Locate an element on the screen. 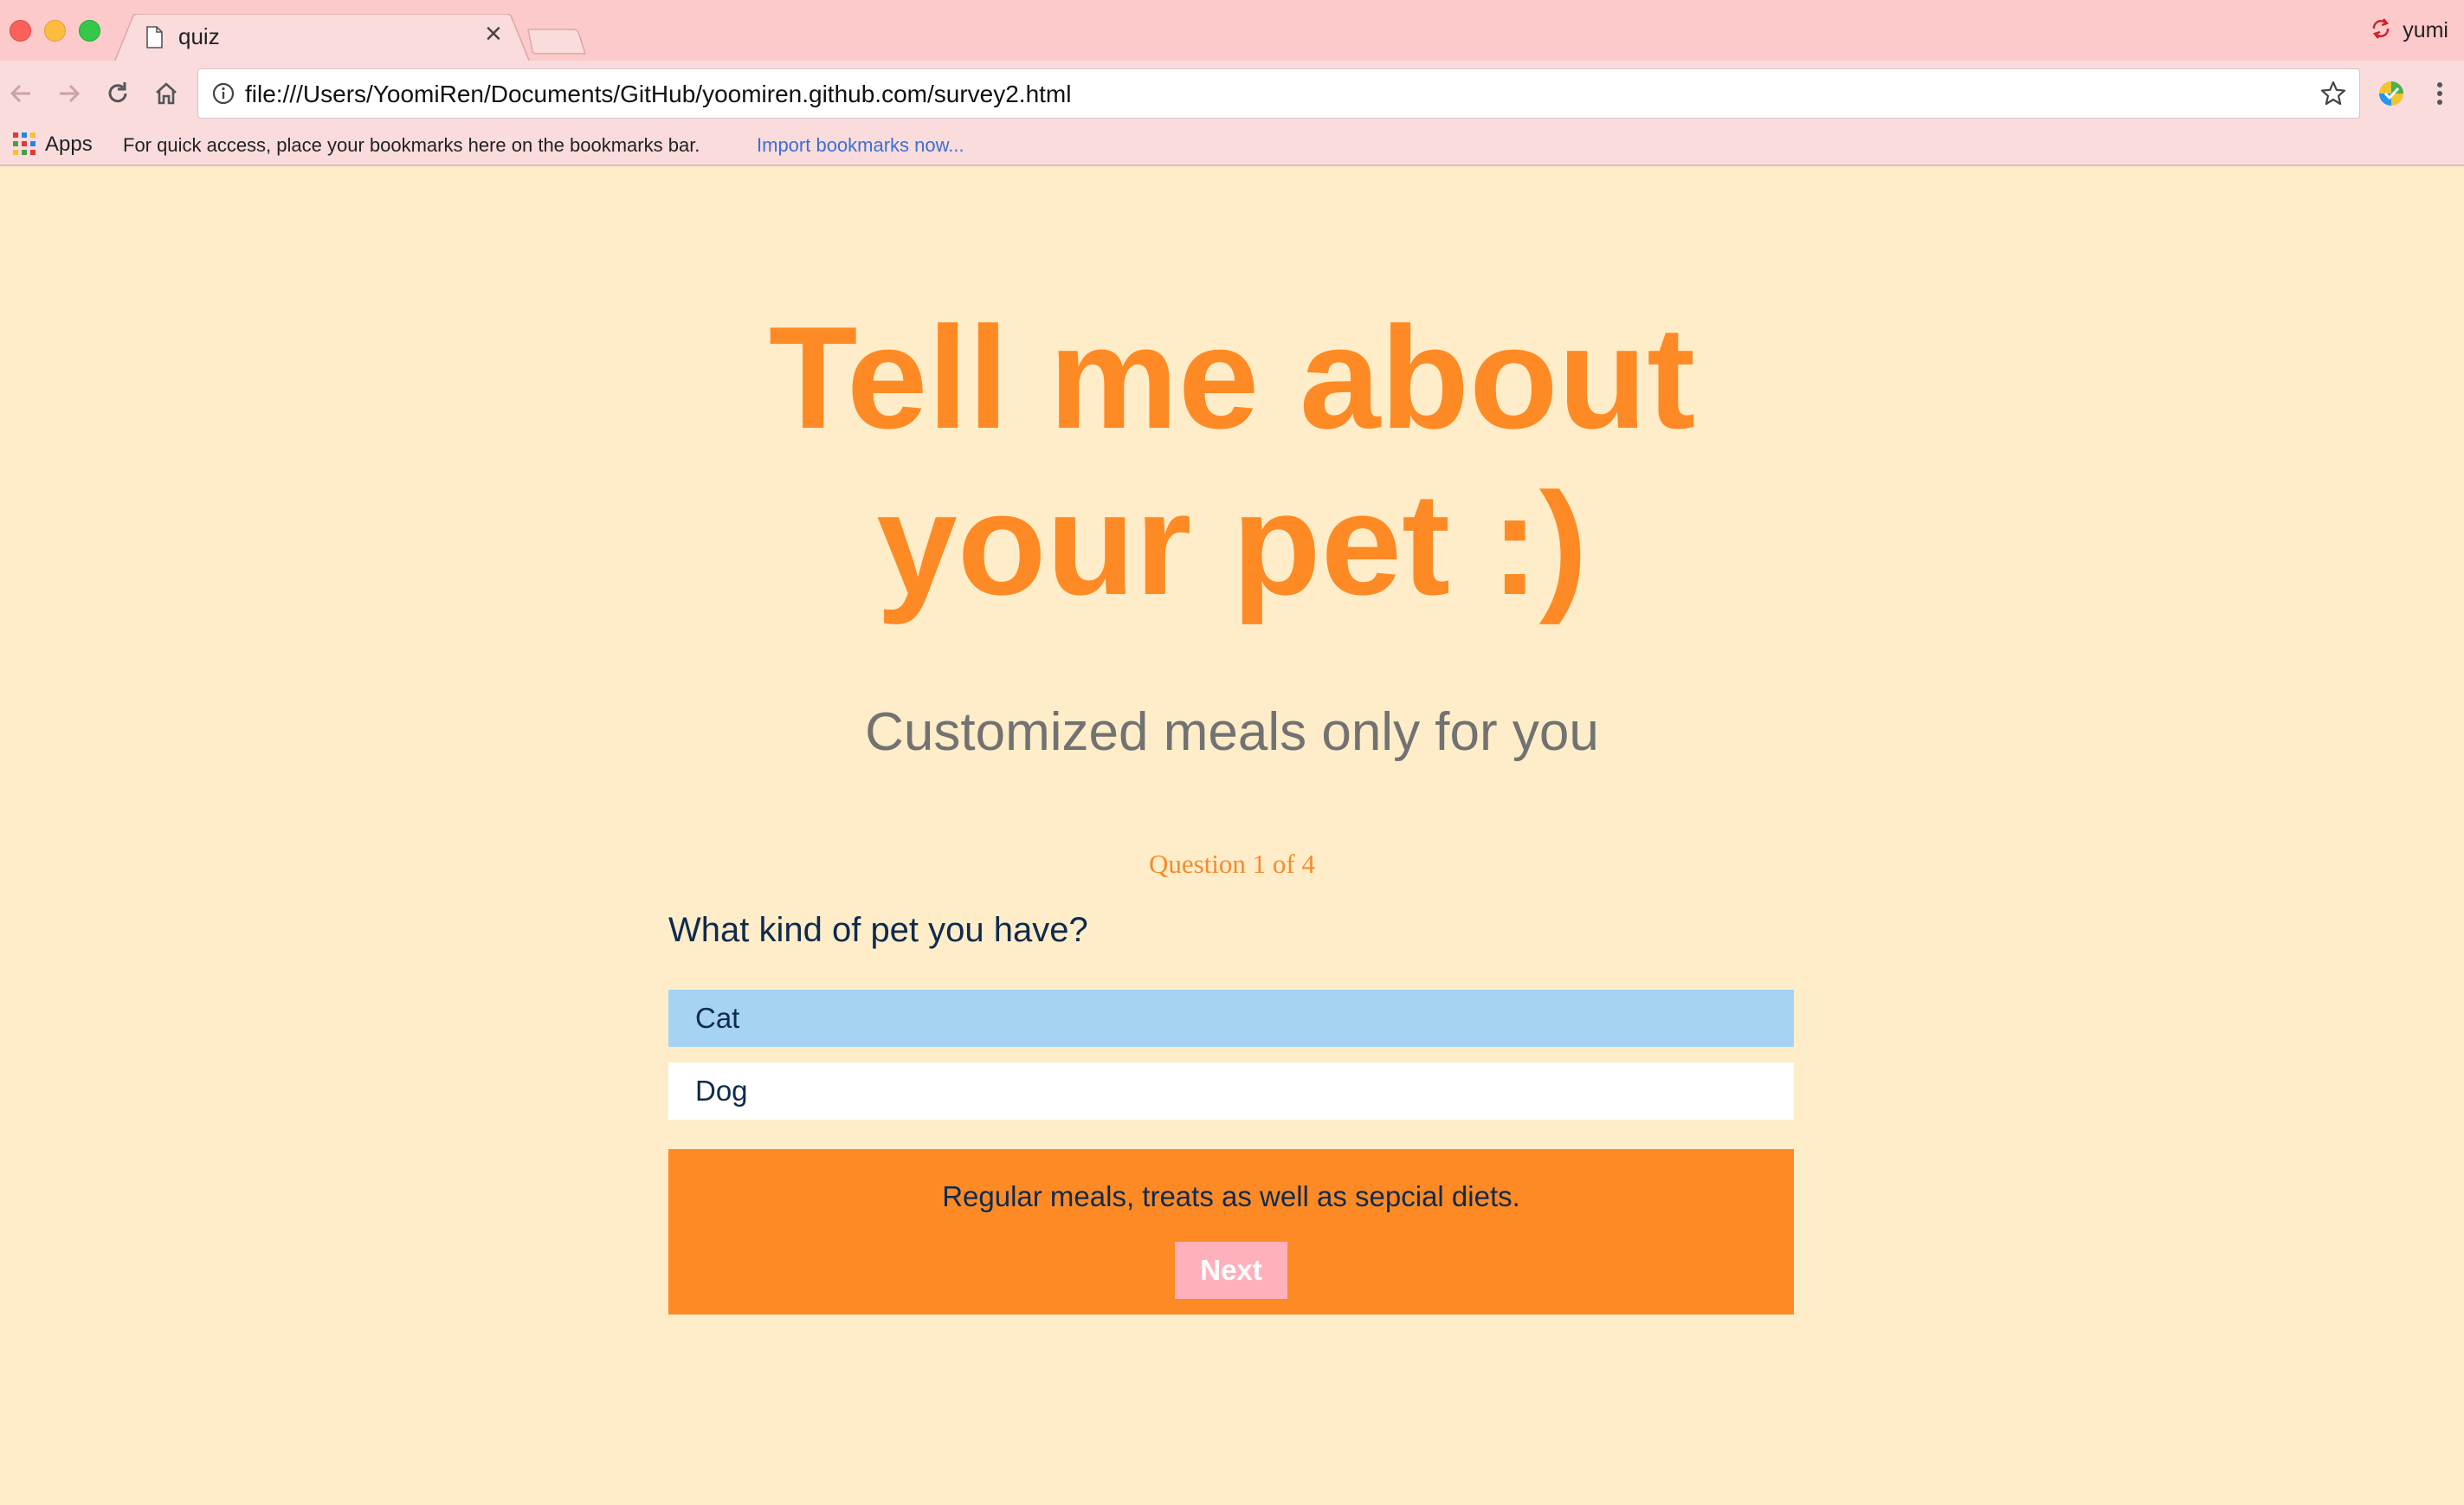 Image resolution: width=2464 pixels, height=1505 pixels. answer-option-cat: Cat is located at coordinates (1231, 1018).